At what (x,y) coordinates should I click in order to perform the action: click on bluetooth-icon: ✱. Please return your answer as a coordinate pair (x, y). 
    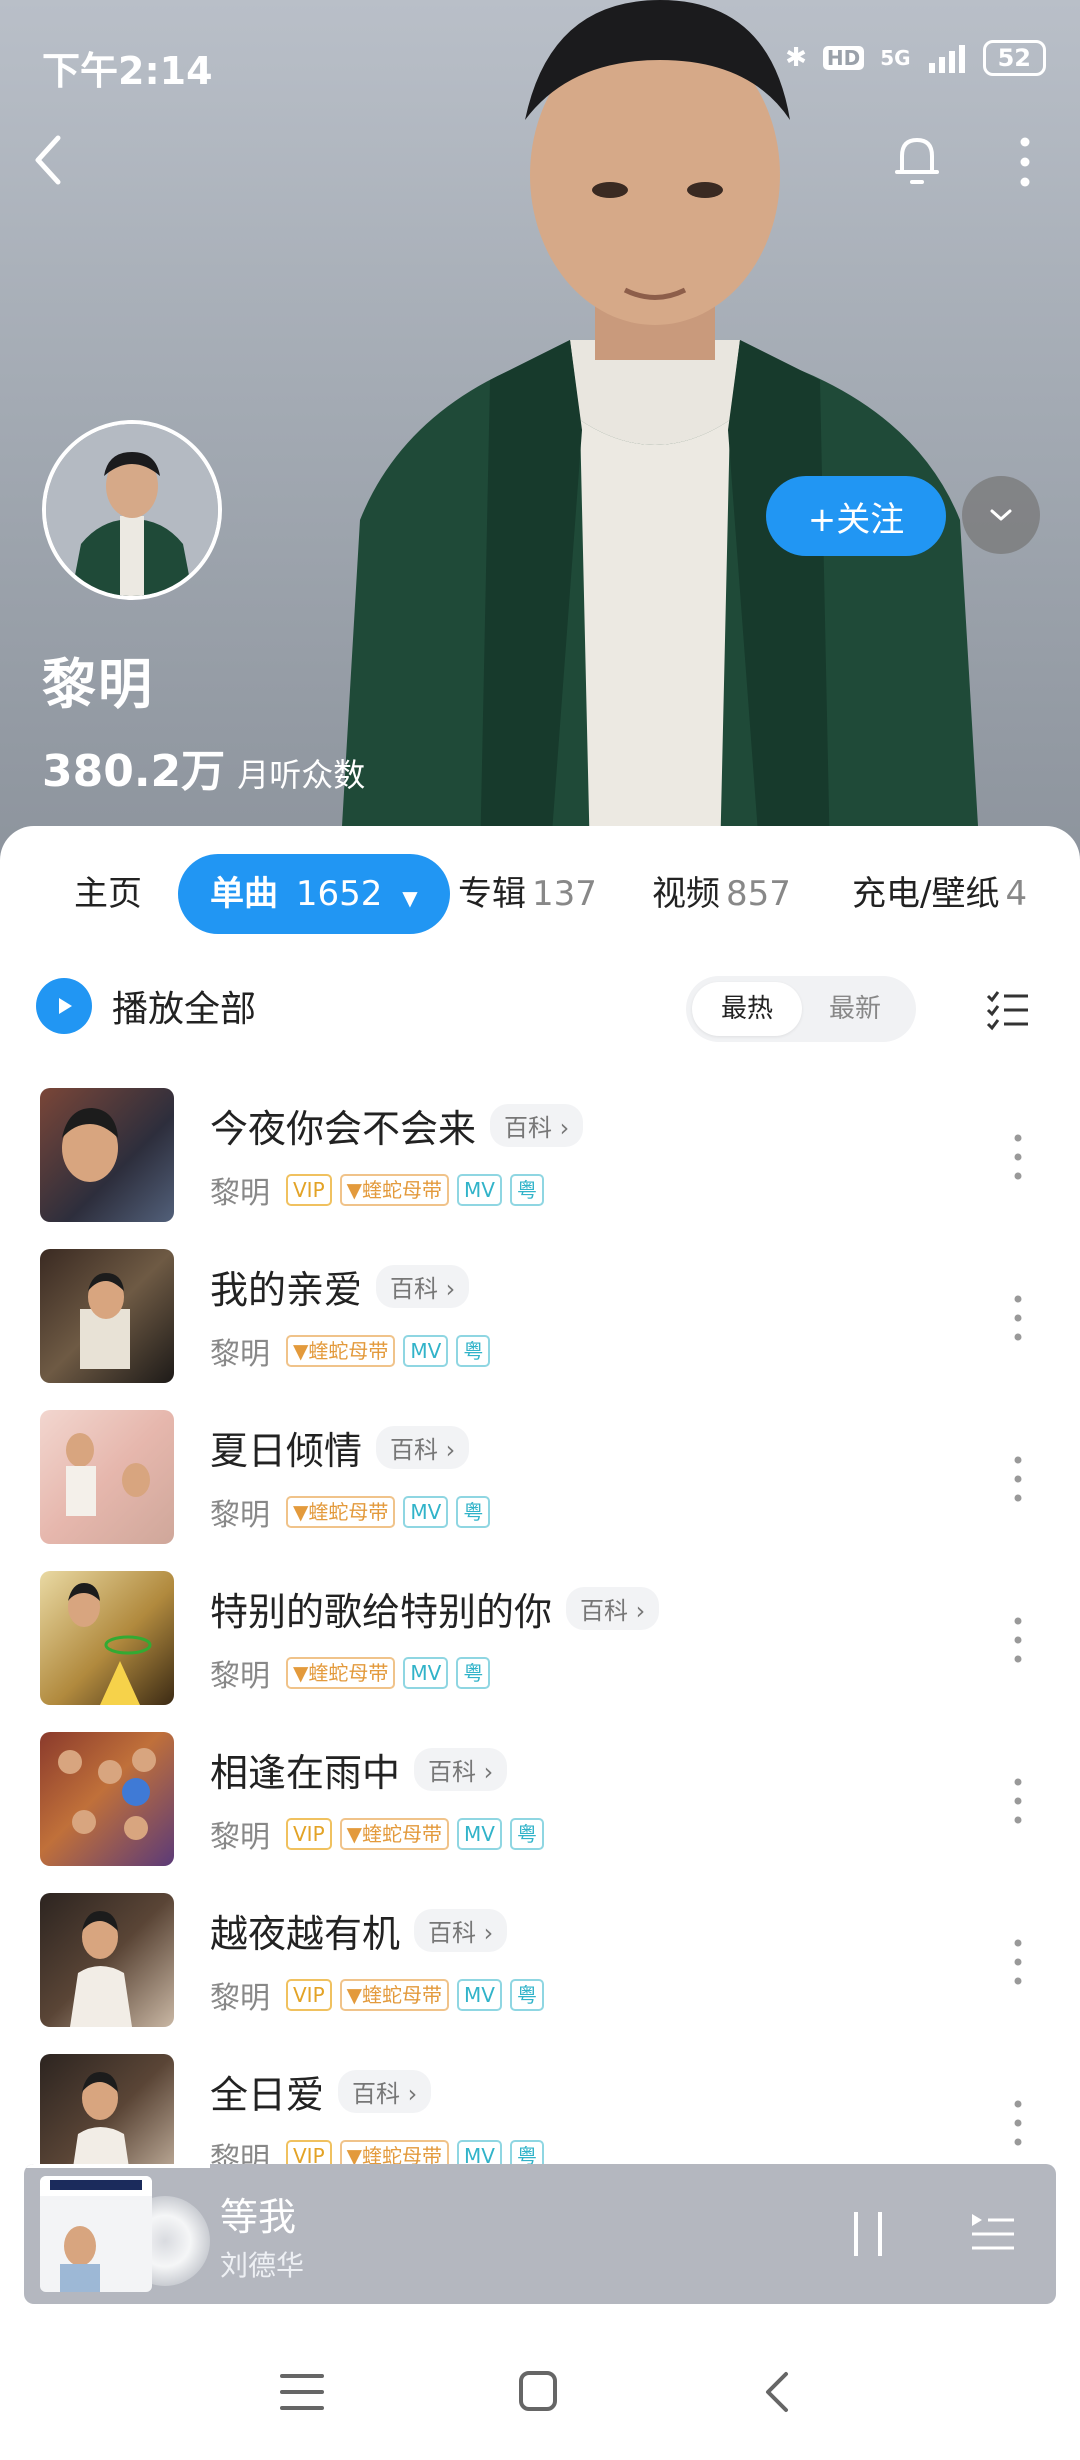
    Looking at the image, I should click on (796, 58).